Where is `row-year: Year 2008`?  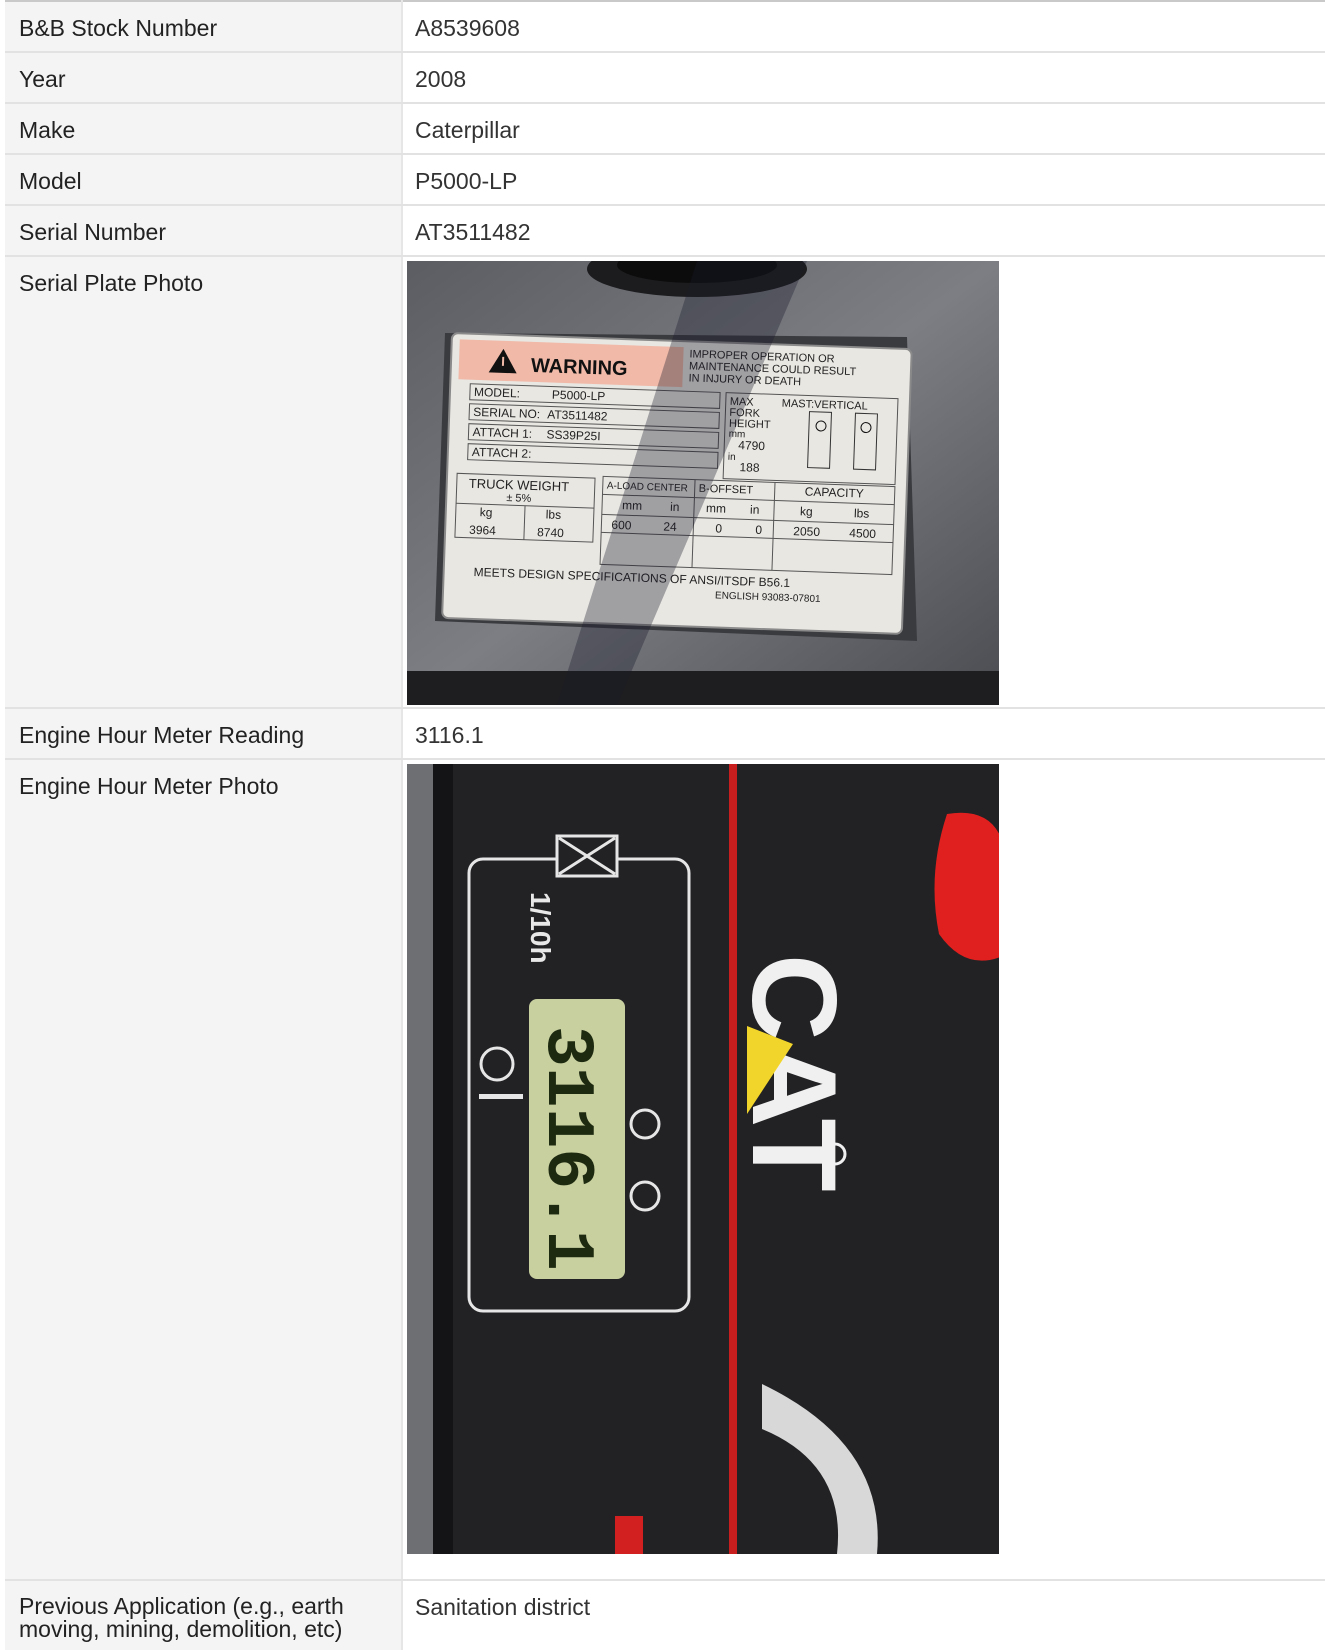 row-year: Year 2008 is located at coordinates (665, 78).